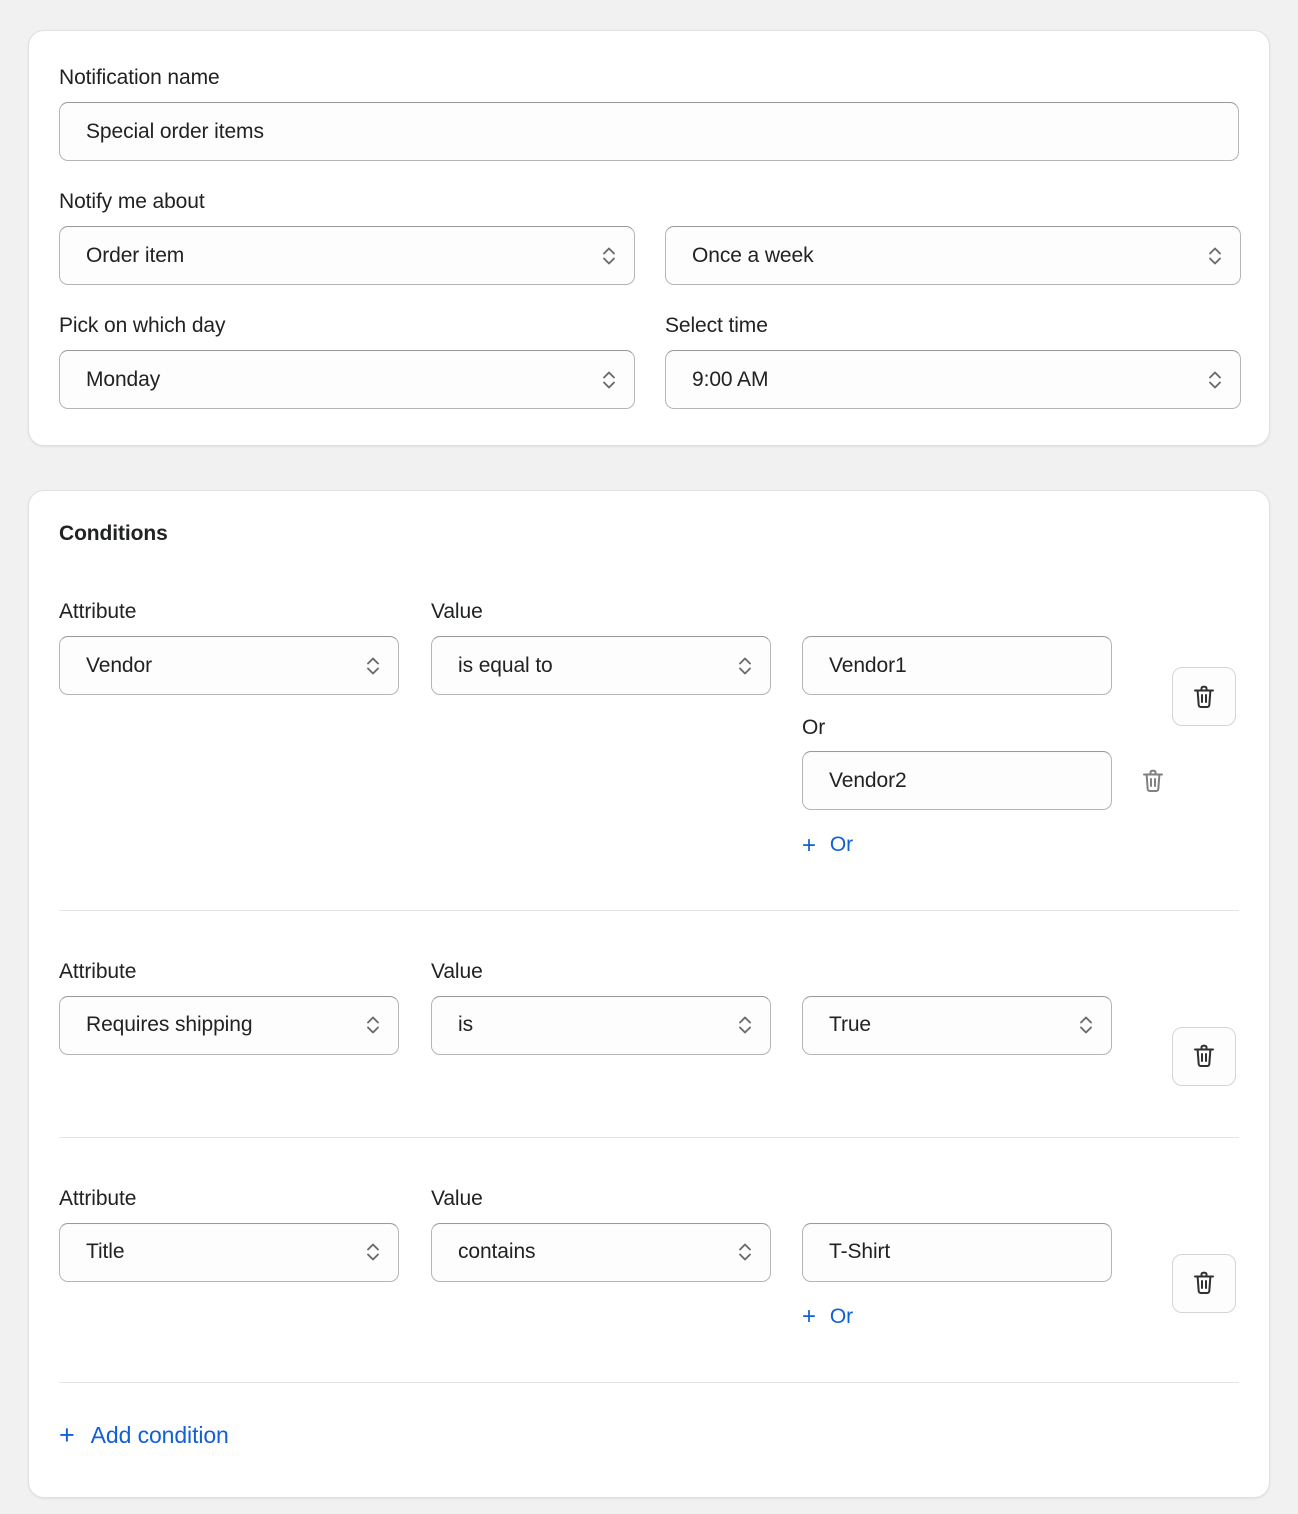  Describe the element at coordinates (142, 325) in the screenshot. I see `pick-day-label: Pick on which day` at that location.